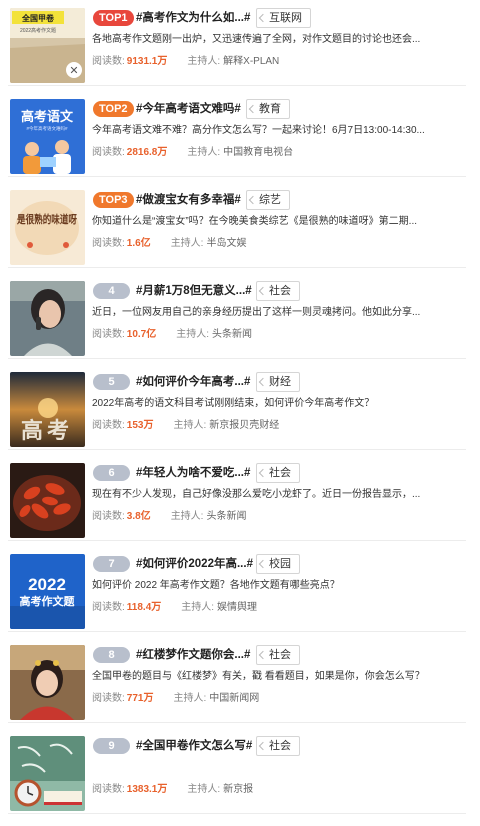  What do you see at coordinates (240, 771) in the screenshot?
I see `list-item: 9 #全国甲卷作文怎么写# 社会 阅读数: 1383.1万 主持人: 新京报` at bounding box center [240, 771].